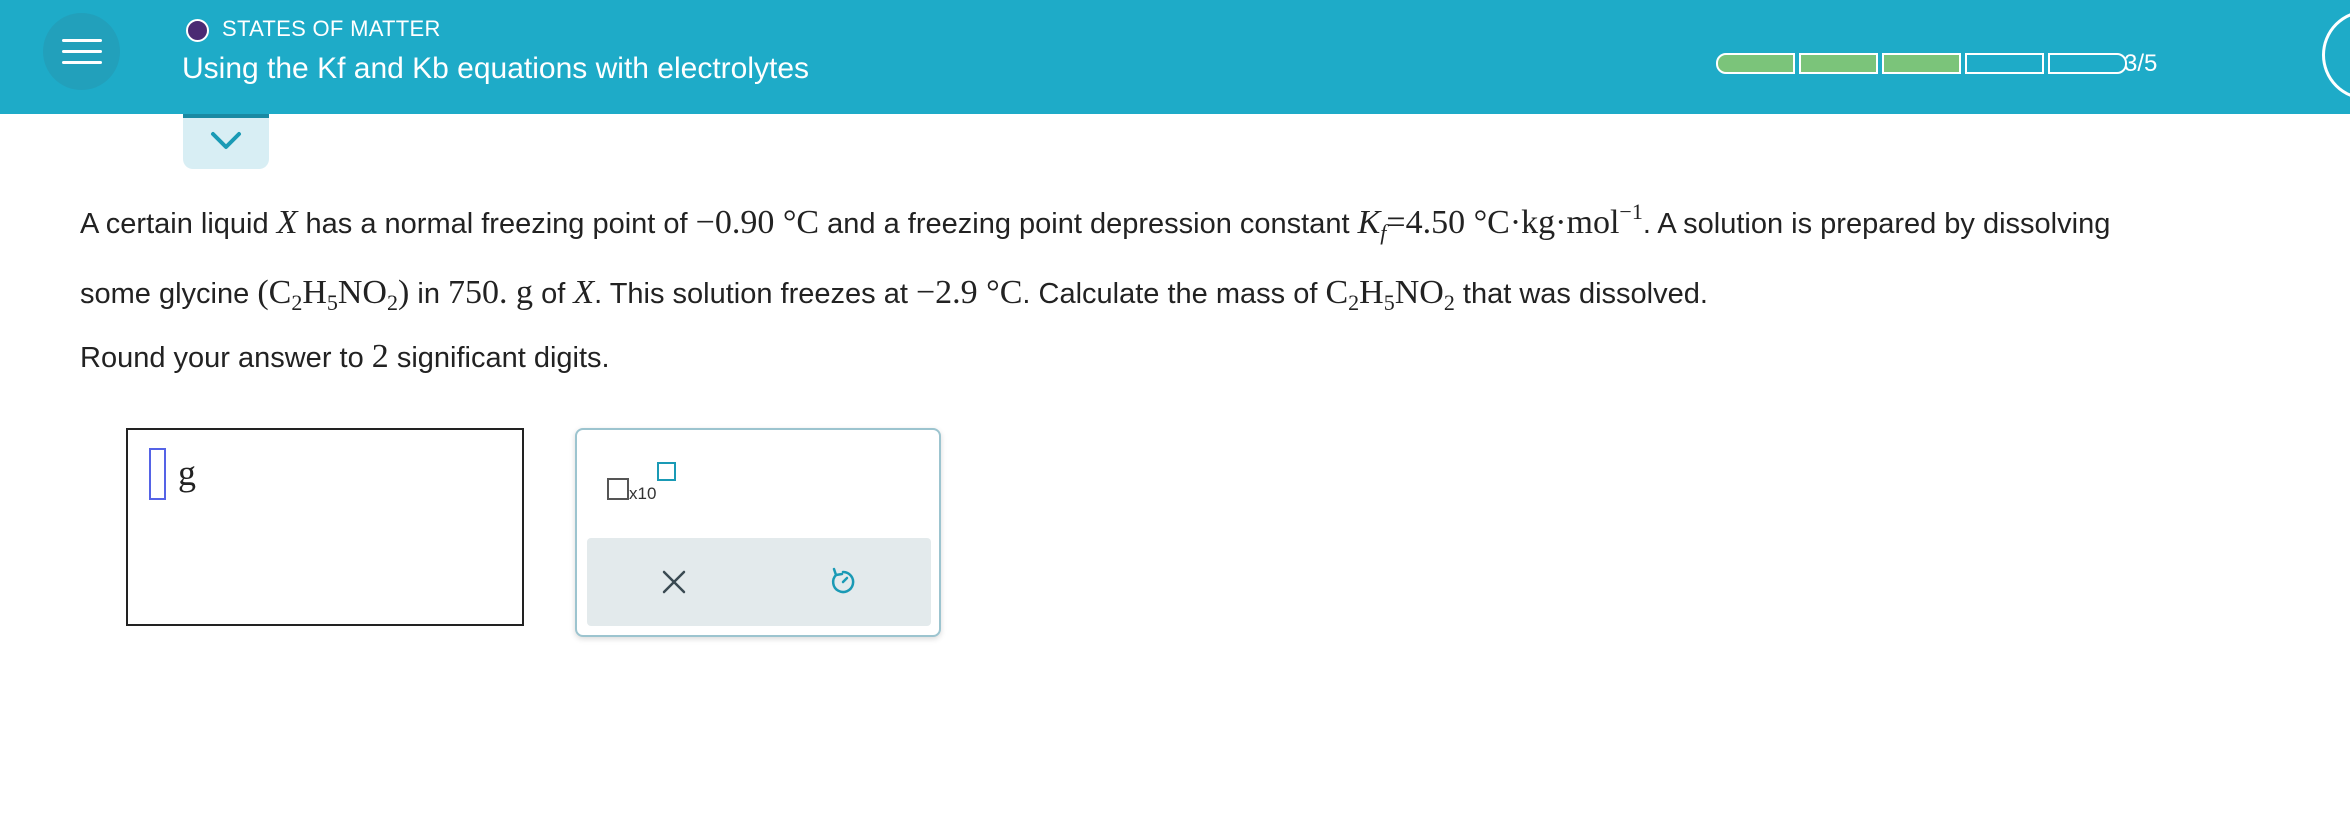  Describe the element at coordinates (325, 527) in the screenshot. I see `answer-input: g` at that location.